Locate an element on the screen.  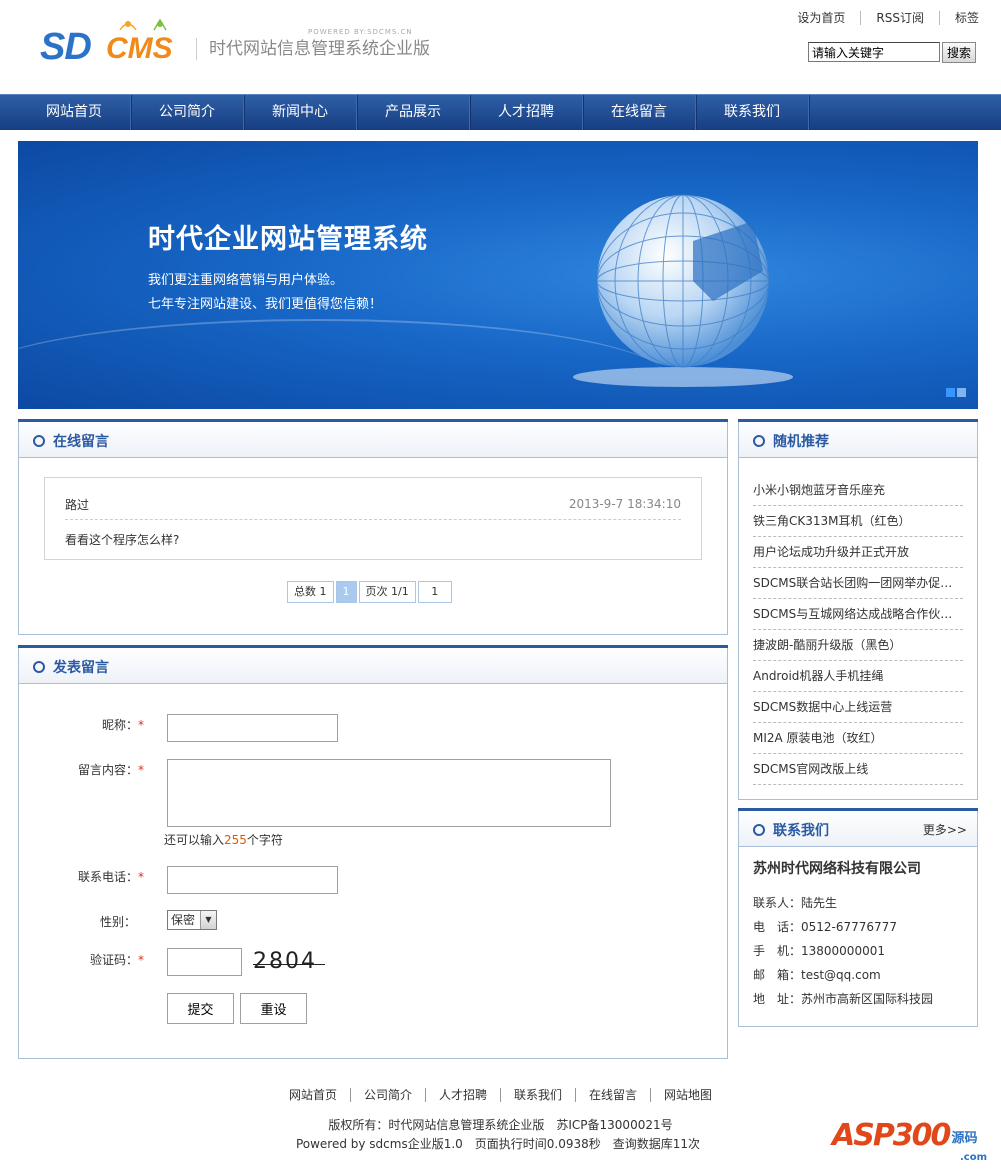
footer-link-sitemap: 网站地图 is located at coordinates (688, 1095).